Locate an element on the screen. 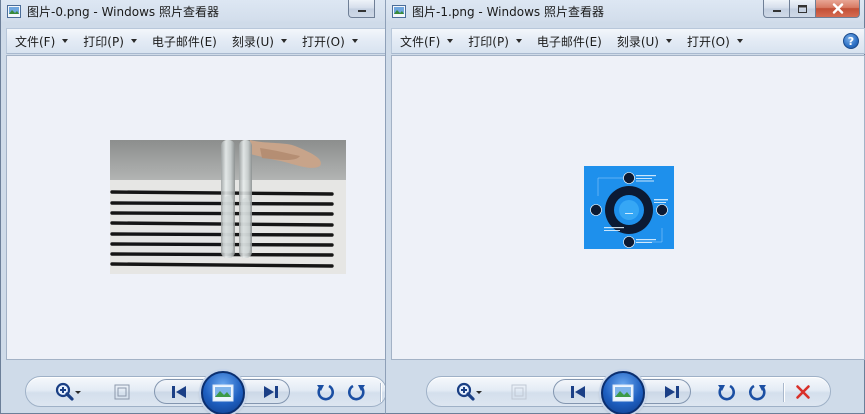 This screenshot has height=414, width=865. title-bar: 图片-0.png - Windows 照片查看器 is located at coordinates (193, 11).